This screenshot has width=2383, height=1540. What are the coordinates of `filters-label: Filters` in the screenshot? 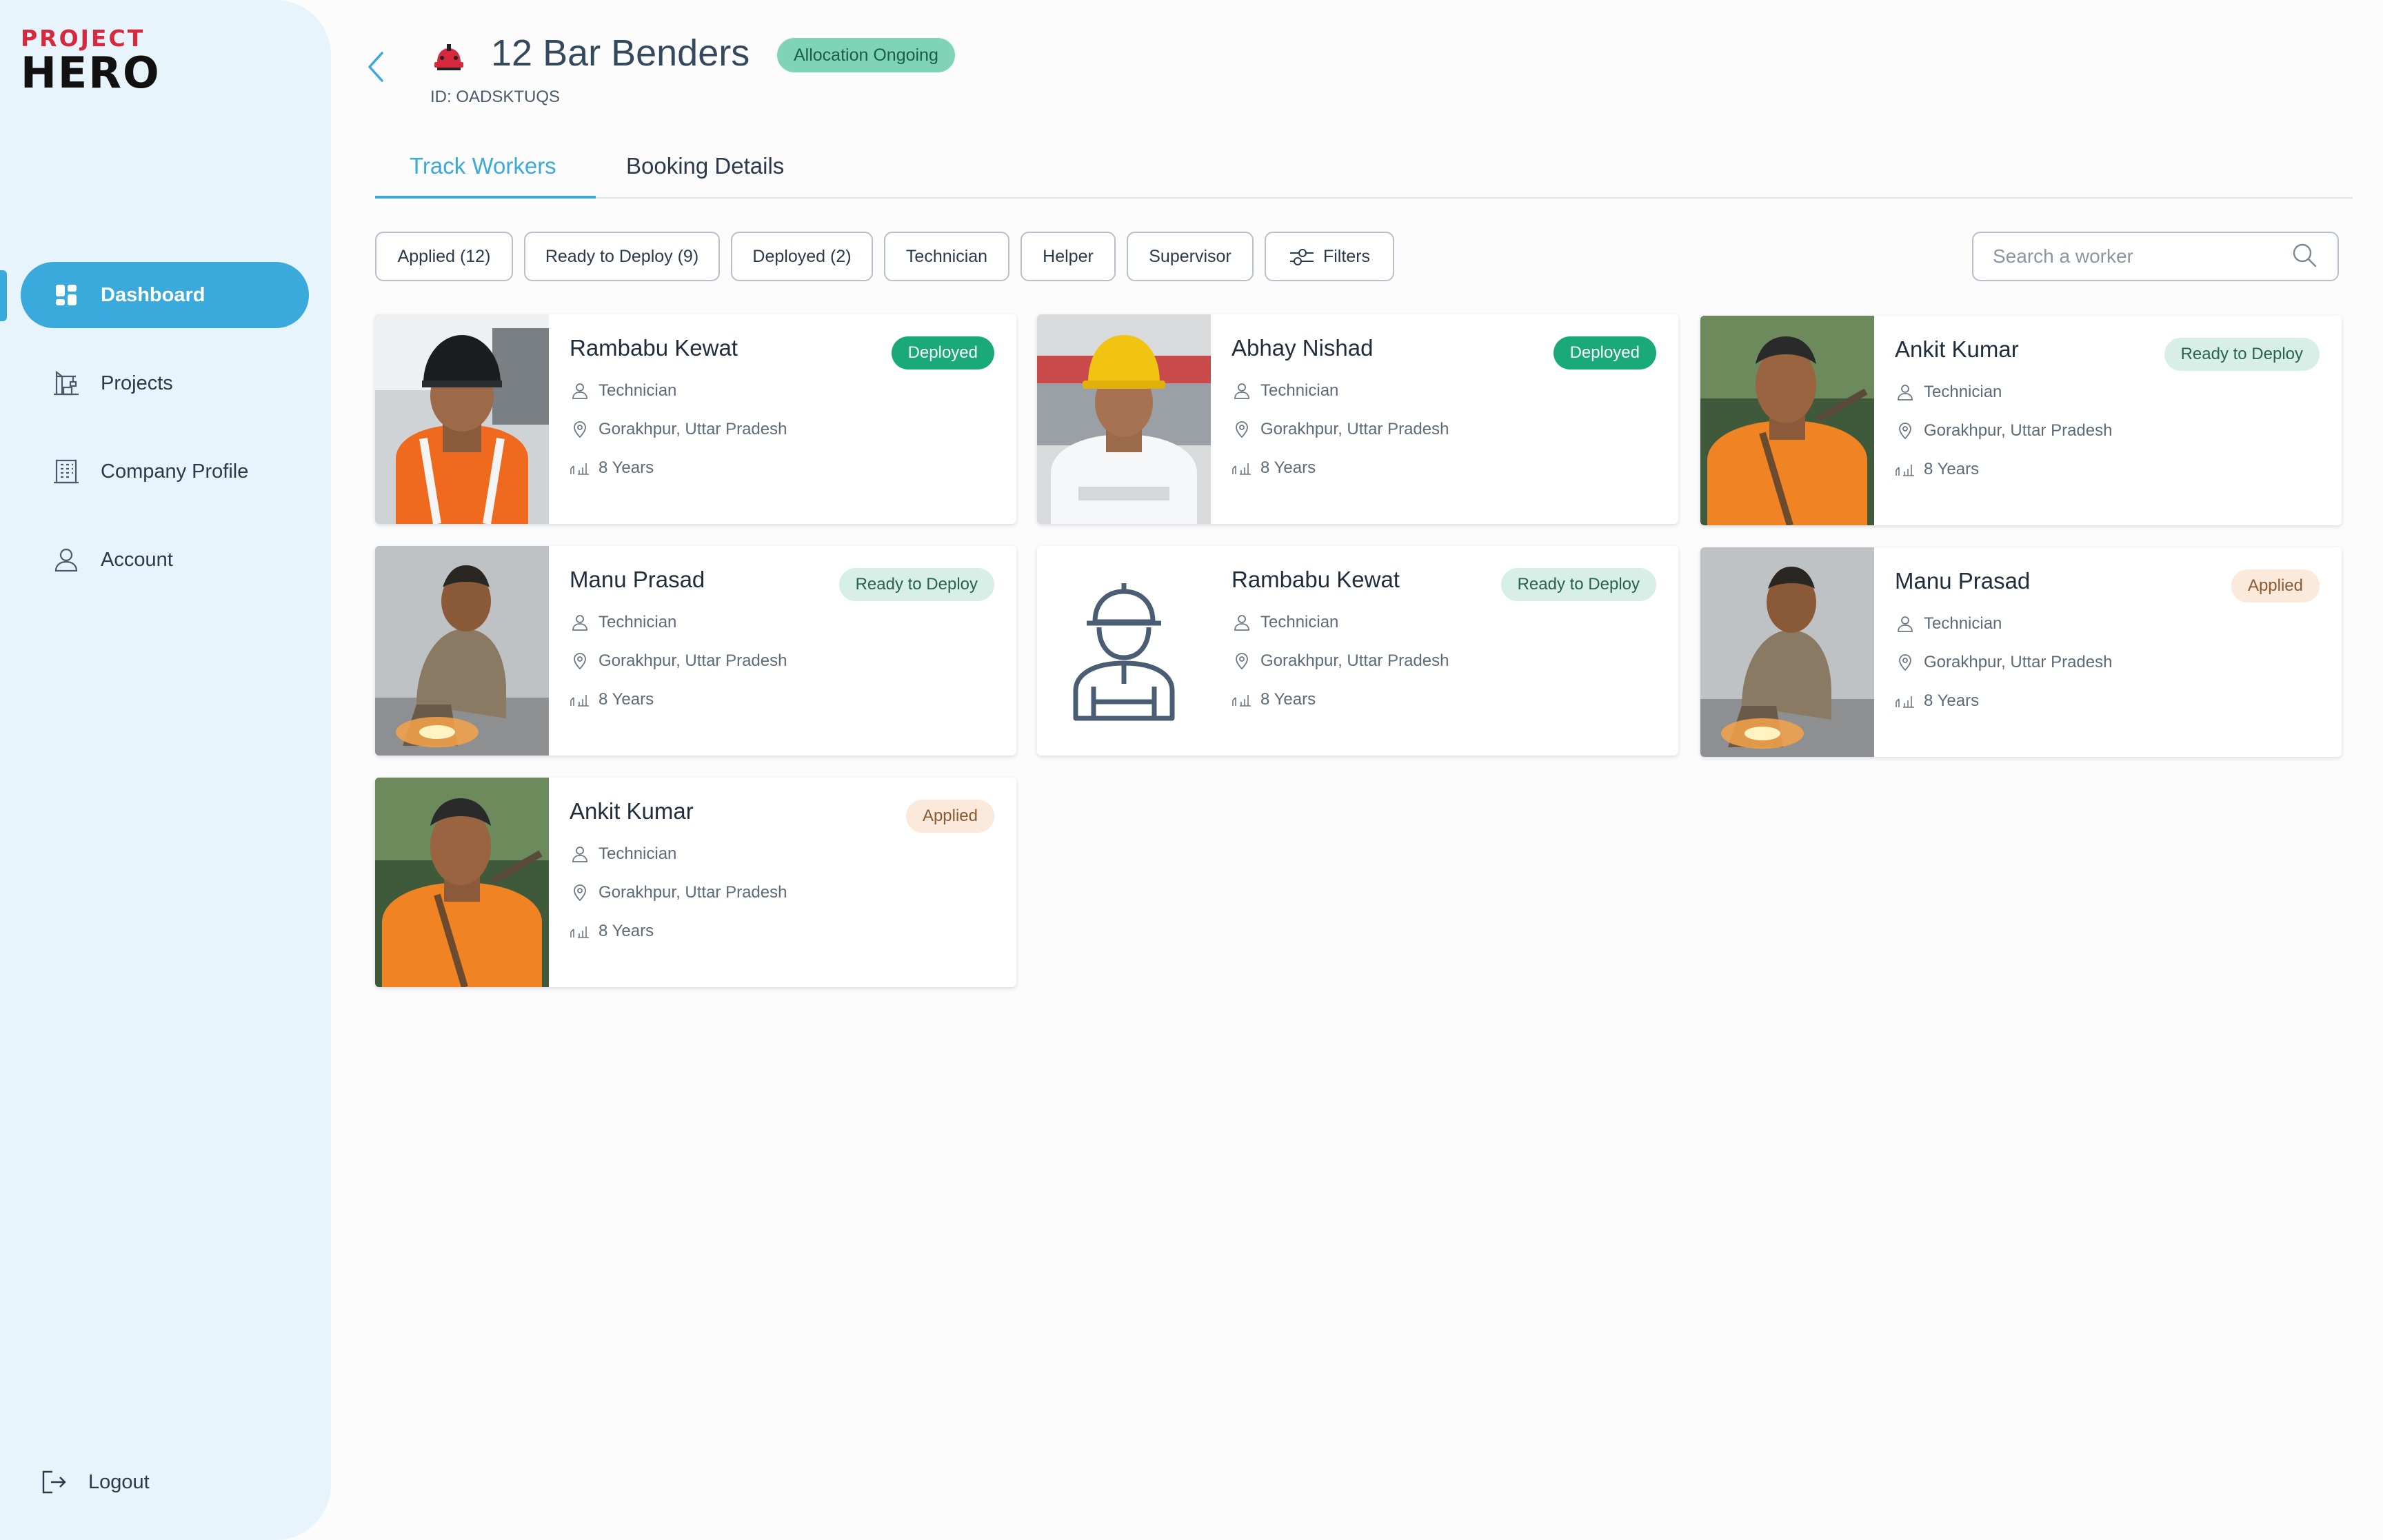 It's located at (1347, 256).